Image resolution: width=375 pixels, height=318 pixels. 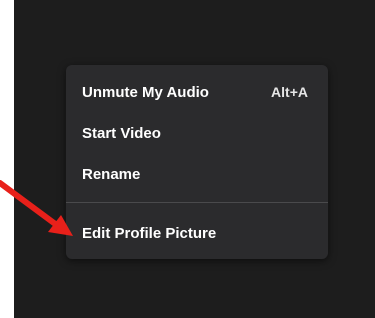 What do you see at coordinates (197, 202) in the screenshot?
I see `menu-divider` at bounding box center [197, 202].